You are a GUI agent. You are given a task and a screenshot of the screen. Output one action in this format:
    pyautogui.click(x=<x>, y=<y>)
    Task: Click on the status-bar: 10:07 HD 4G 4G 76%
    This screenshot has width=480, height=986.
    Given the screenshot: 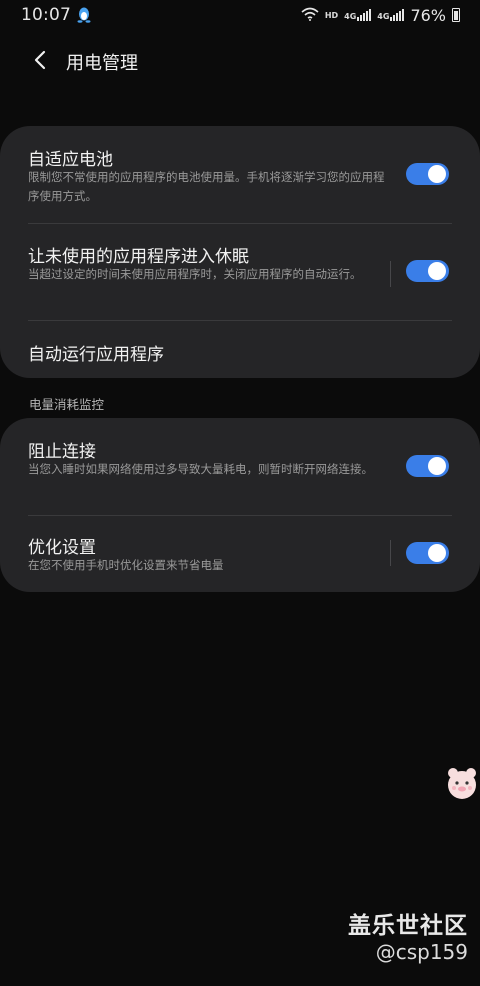 What is the action you would take?
    pyautogui.click(x=240, y=15)
    